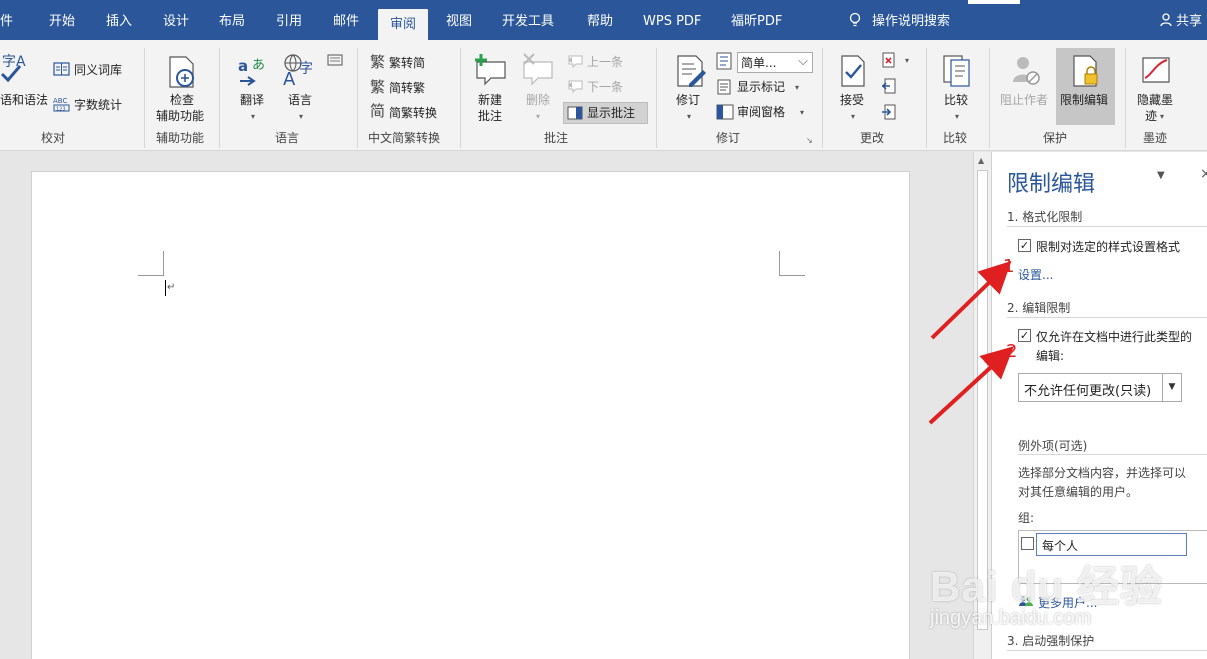 This screenshot has width=1207, height=659. Describe the element at coordinates (1203, 174) in the screenshot. I see `close-icon: ×` at that location.